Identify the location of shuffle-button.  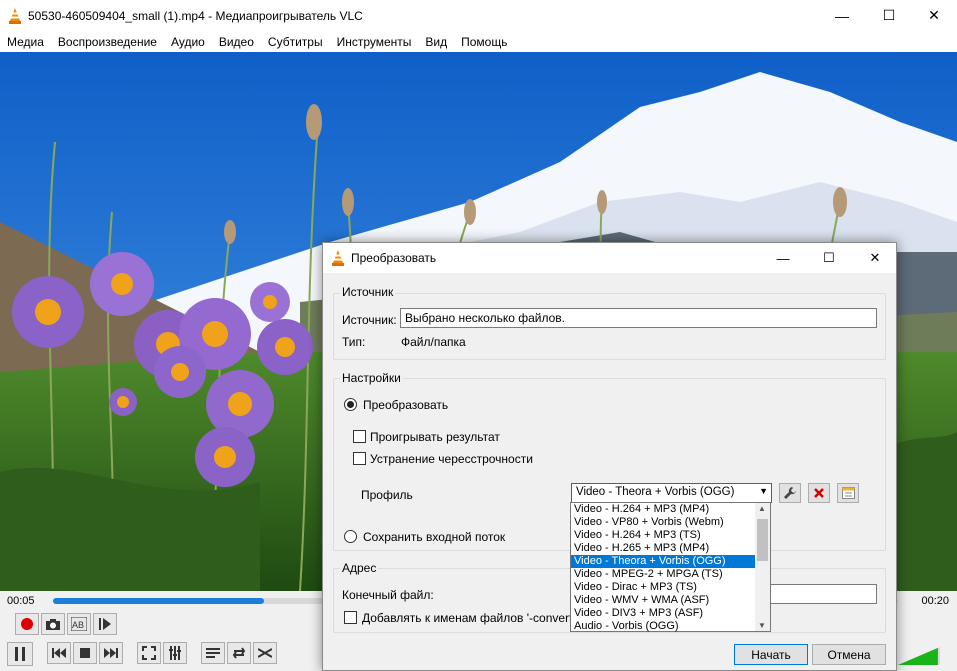
(265, 653).